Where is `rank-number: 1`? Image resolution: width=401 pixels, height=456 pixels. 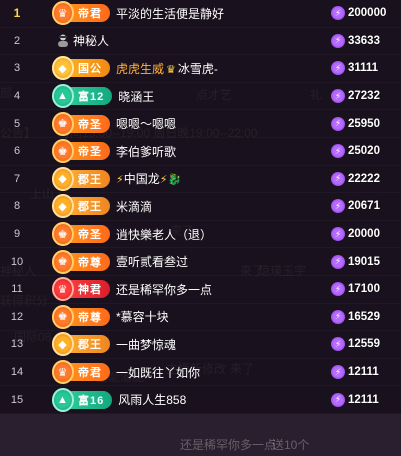
rank-number: 1 is located at coordinates (17, 13).